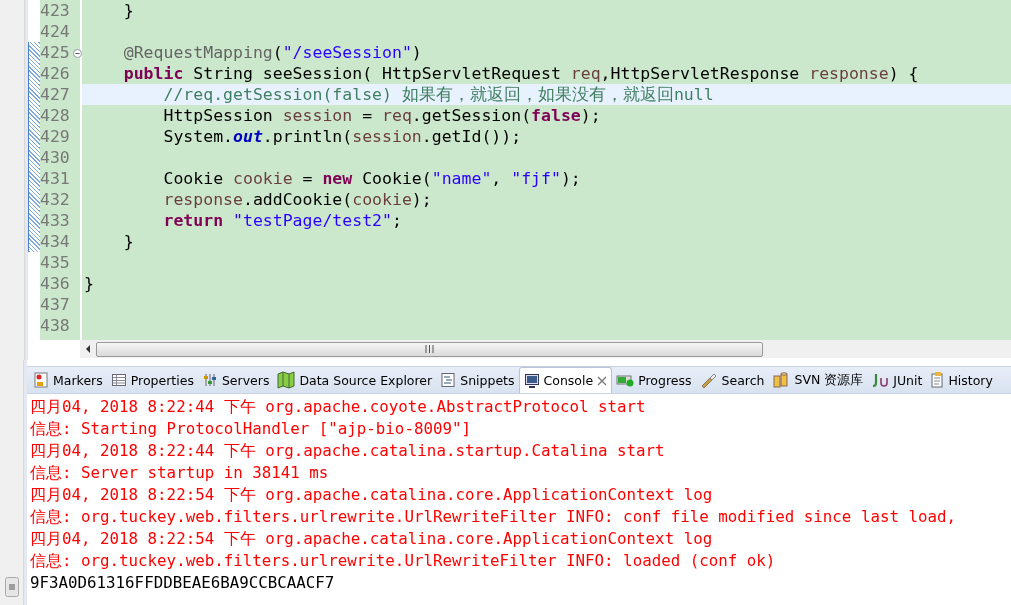  What do you see at coordinates (448, 380) in the screenshot?
I see `document-icon` at bounding box center [448, 380].